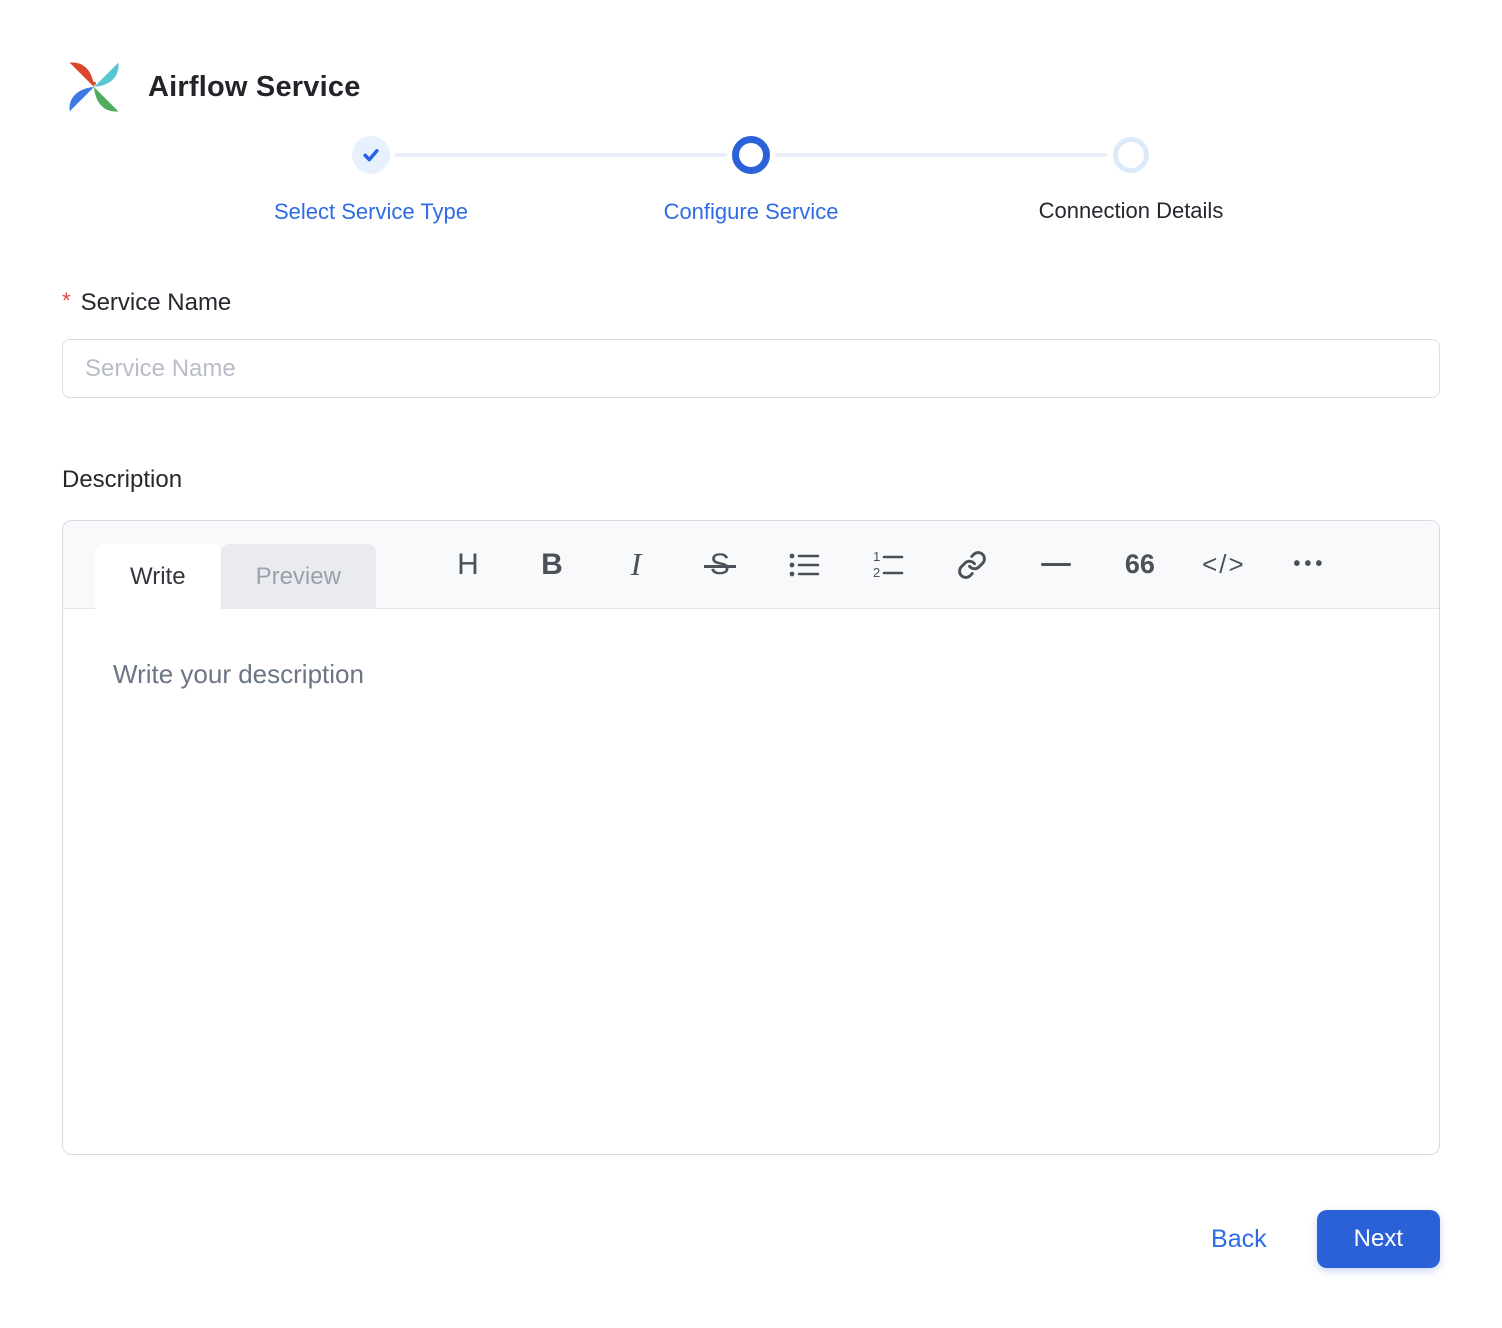 The width and height of the screenshot is (1502, 1328). I want to click on step-active-dot, so click(751, 155).